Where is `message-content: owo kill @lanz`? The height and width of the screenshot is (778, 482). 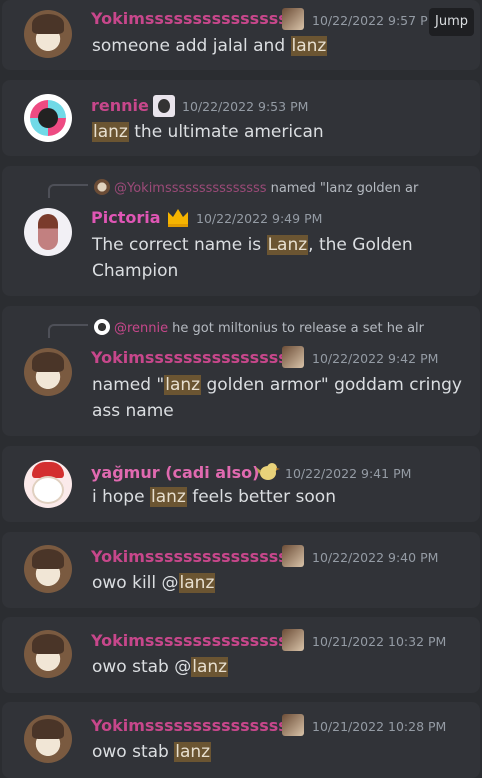 message-content: owo kill @lanz is located at coordinates (154, 583).